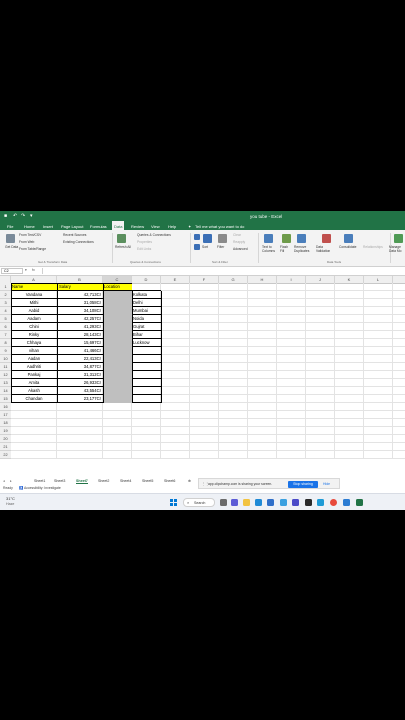 Image resolution: width=405 pixels, height=720 pixels. Describe the element at coordinates (144, 249) in the screenshot. I see `edit-links-button: Edit Links` at that location.